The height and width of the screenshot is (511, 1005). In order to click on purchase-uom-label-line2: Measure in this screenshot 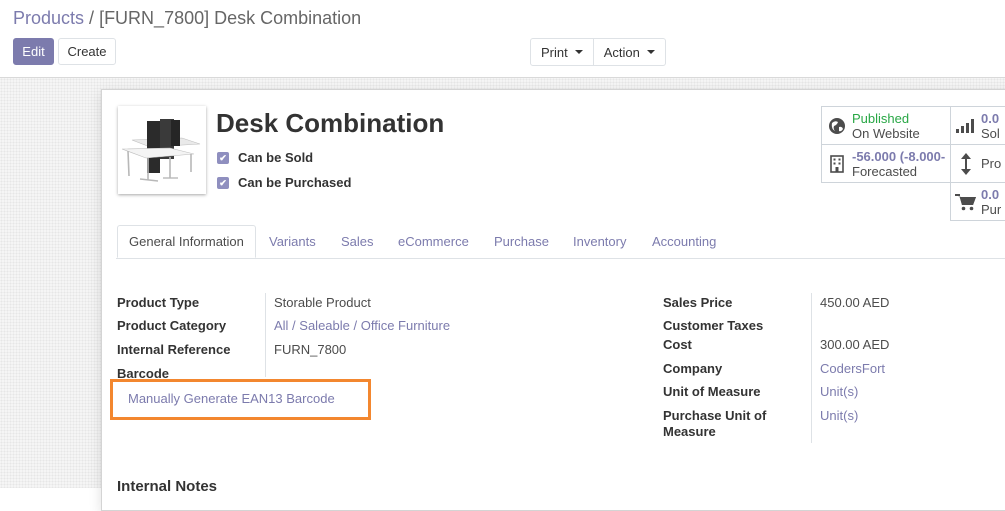, I will do `click(689, 431)`.